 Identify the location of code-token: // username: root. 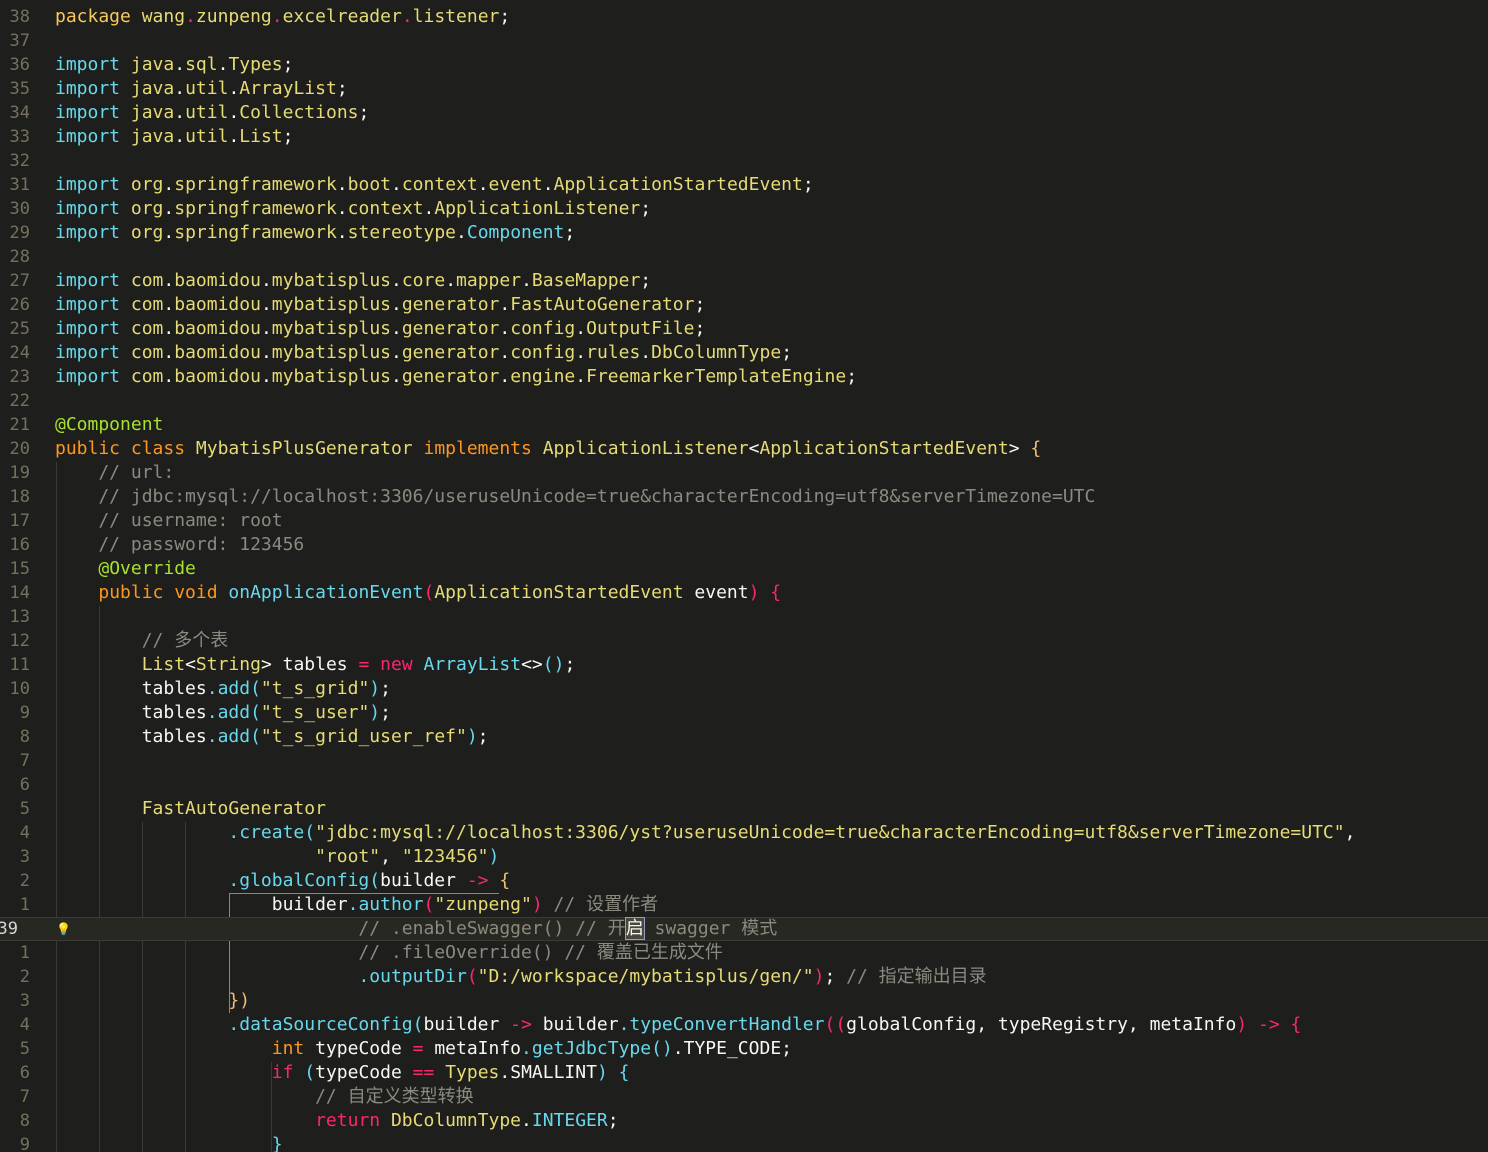
(169, 520).